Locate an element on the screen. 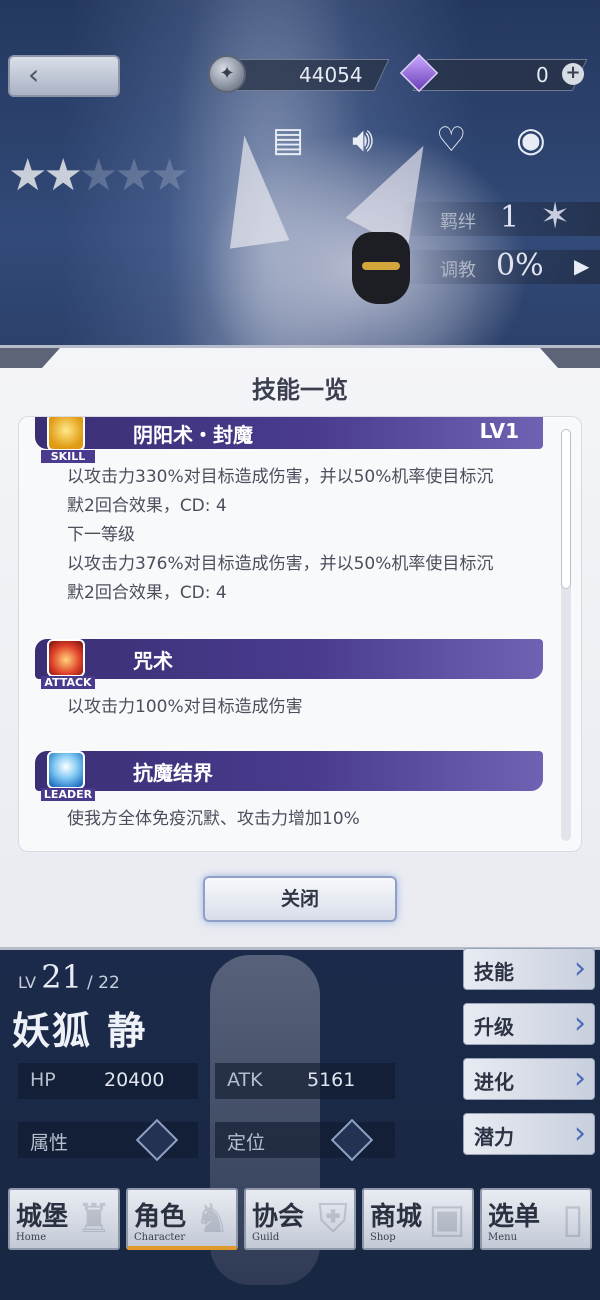 The height and width of the screenshot is (1300, 600). hp-value: 20400 is located at coordinates (134, 1080).